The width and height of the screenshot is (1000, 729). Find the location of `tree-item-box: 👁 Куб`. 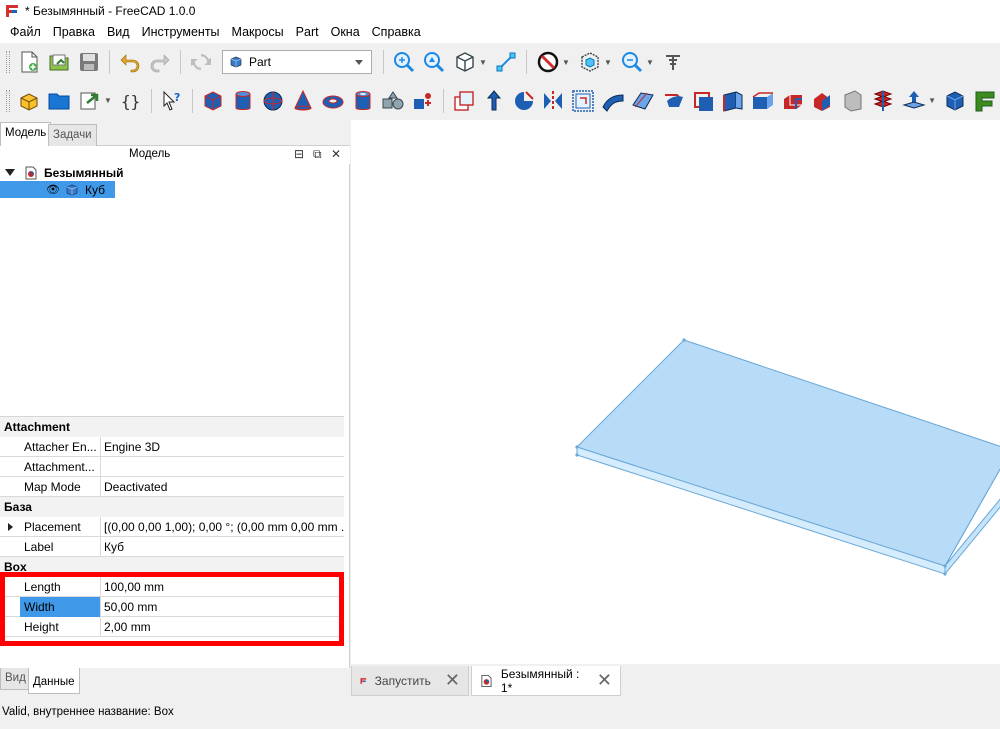

tree-item-box: 👁 Куб is located at coordinates (57, 189).